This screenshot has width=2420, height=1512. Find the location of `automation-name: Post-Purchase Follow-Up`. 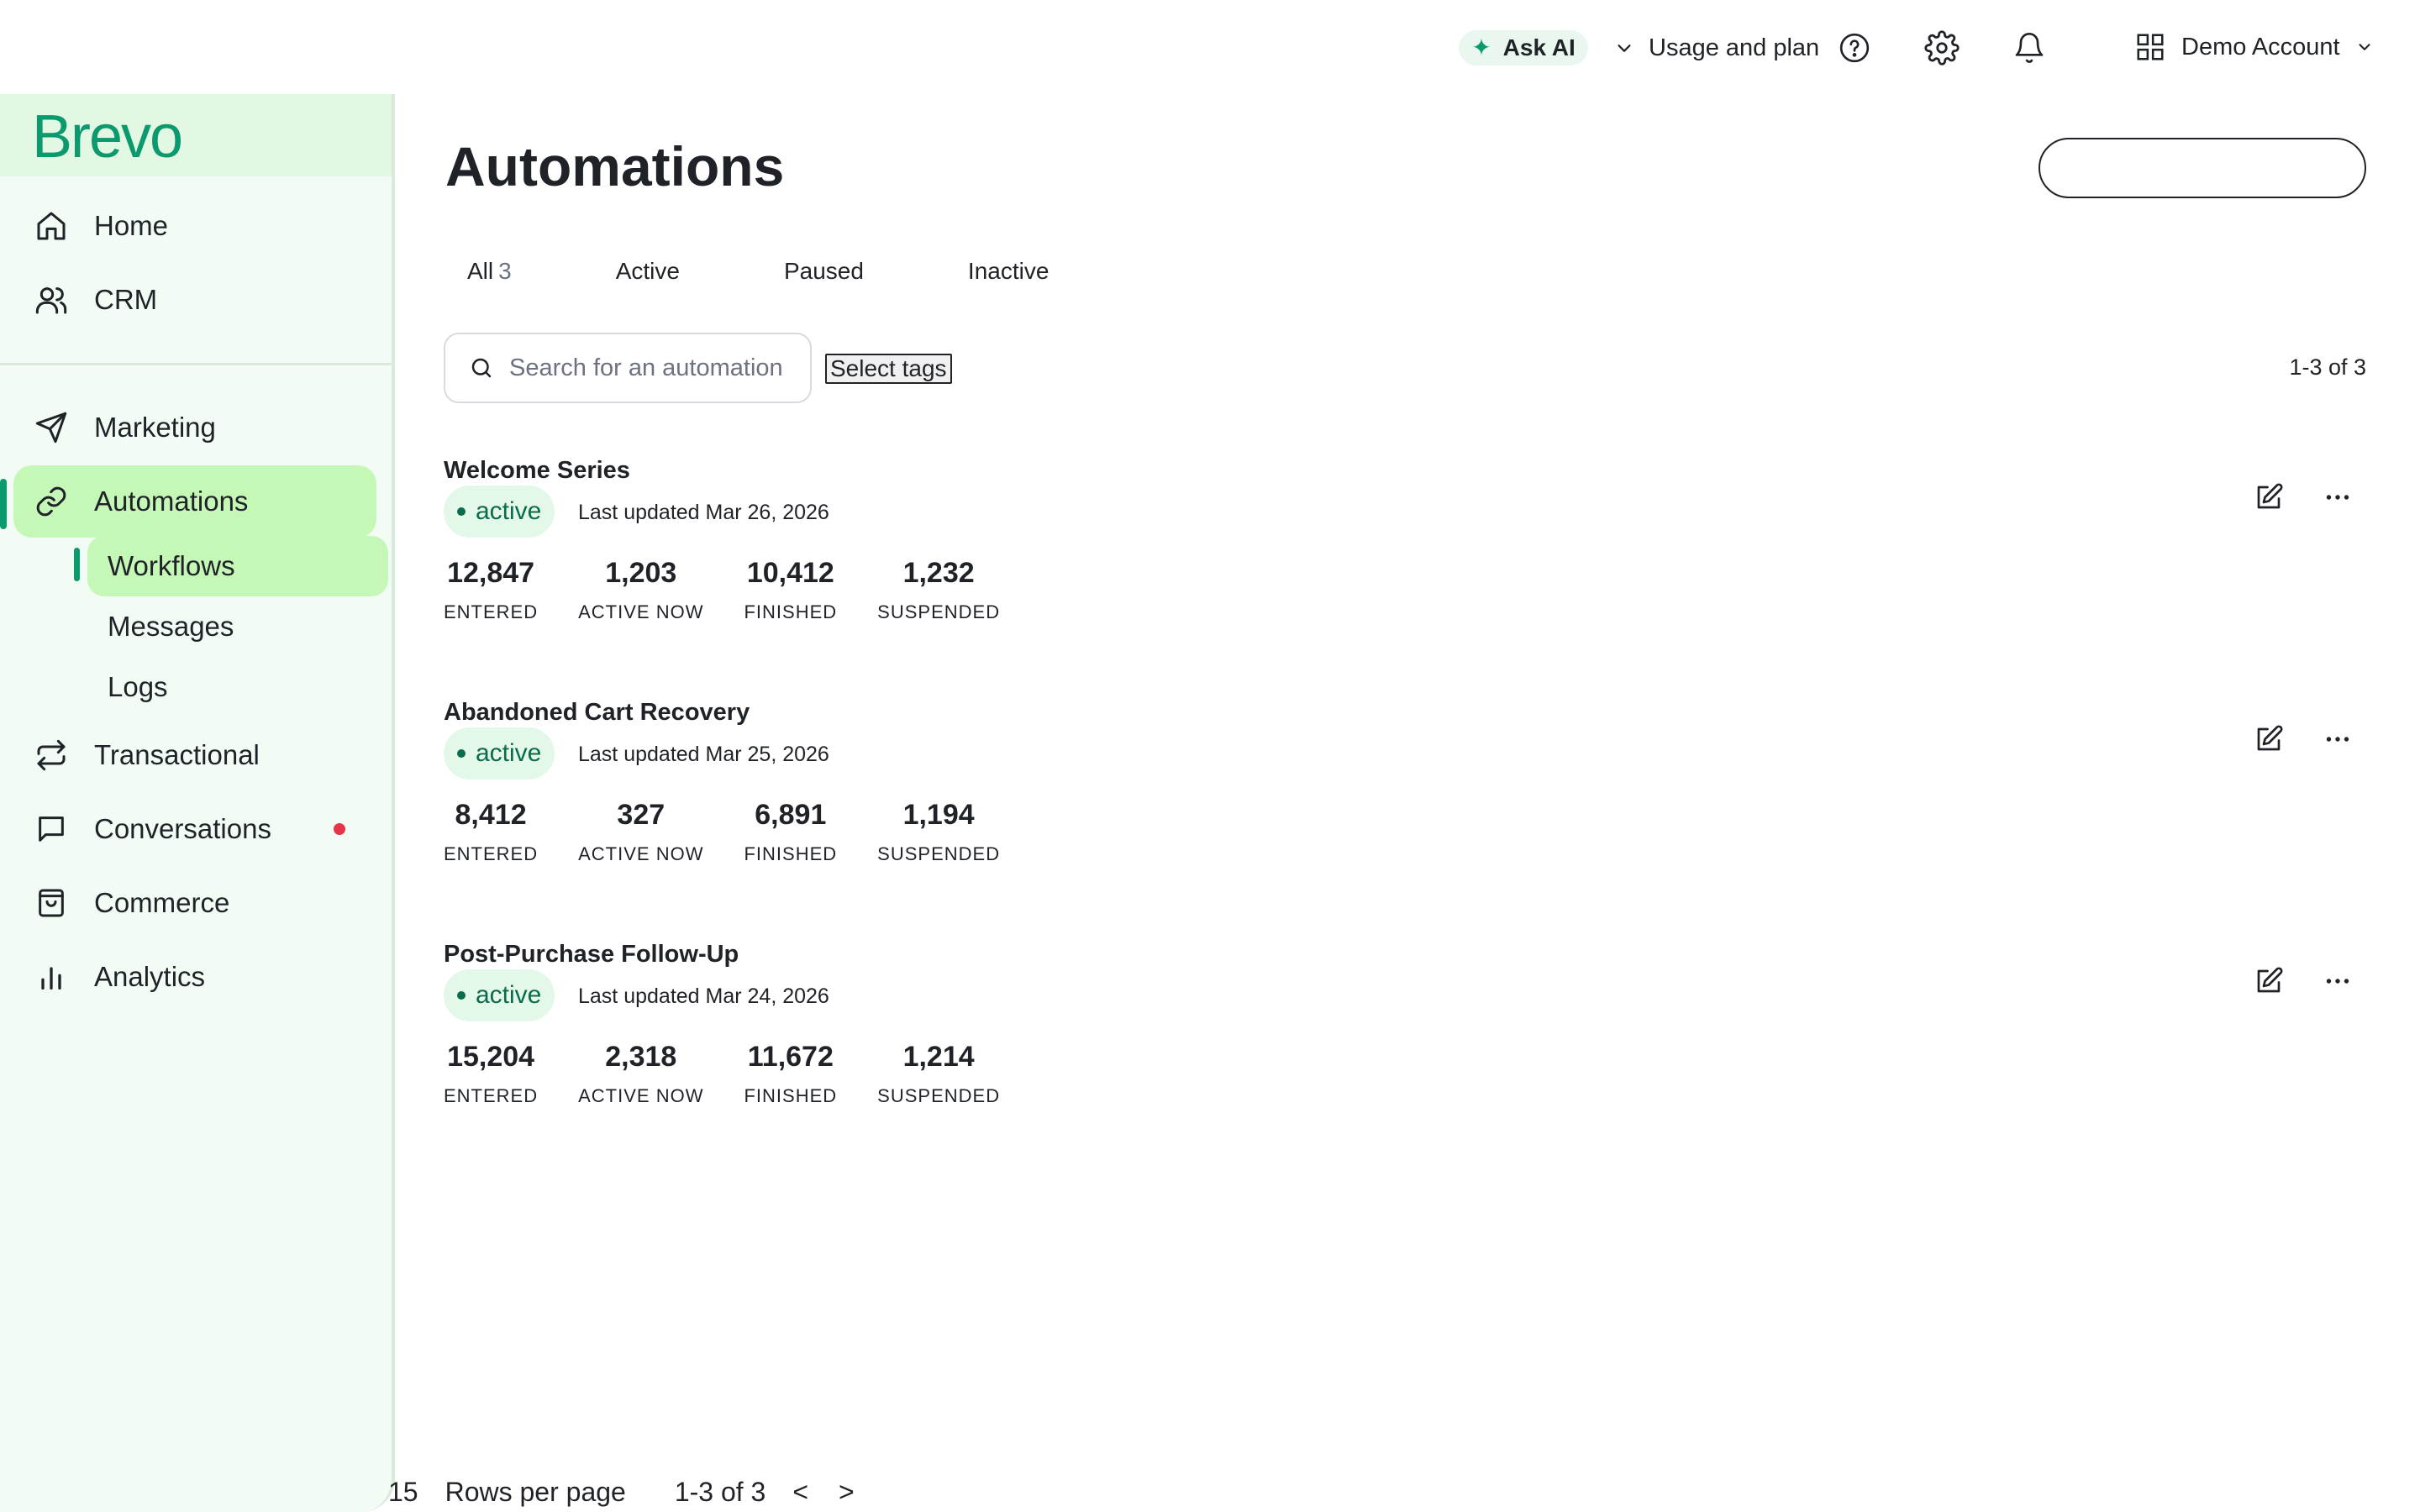

automation-name: Post-Purchase Follow-Up is located at coordinates (591, 955).